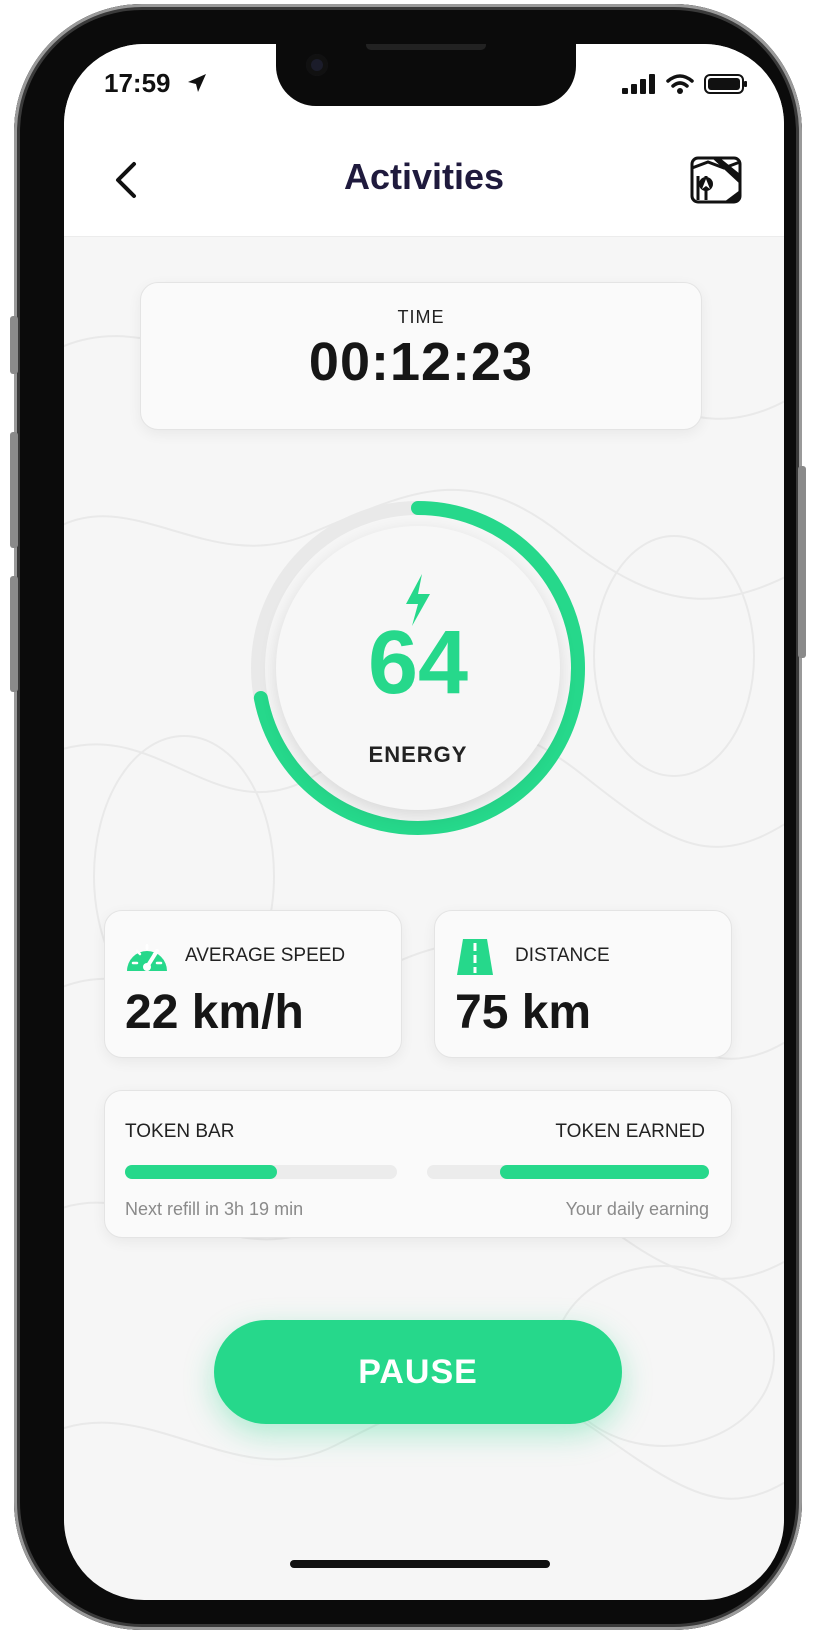  Describe the element at coordinates (14, 490) in the screenshot. I see `volume-up-button` at that location.